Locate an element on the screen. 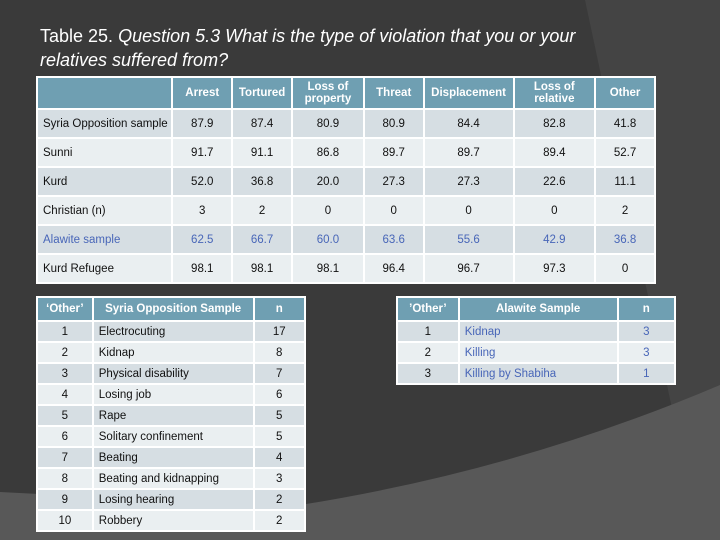  column-header-threat: Threat is located at coordinates (393, 93).